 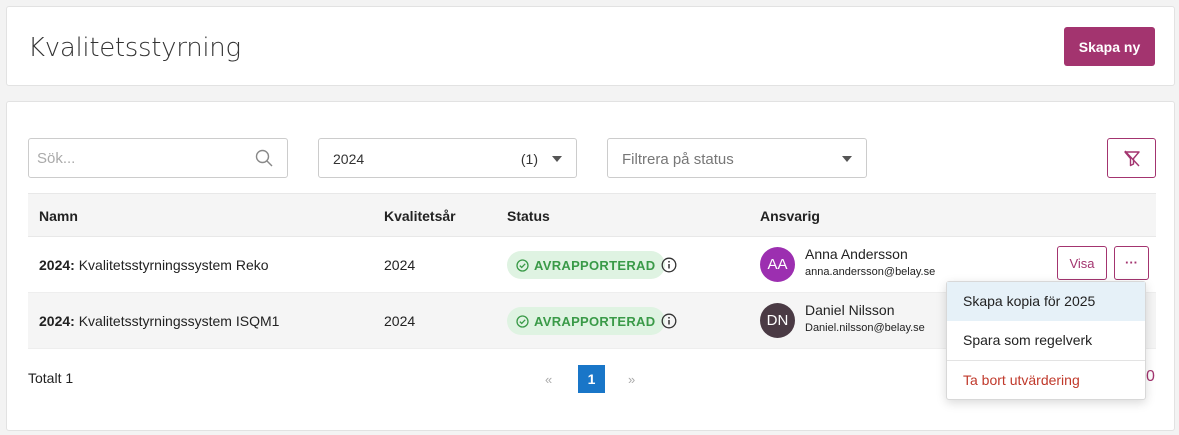 What do you see at coordinates (1131, 263) in the screenshot?
I see `more-options-button: ···` at bounding box center [1131, 263].